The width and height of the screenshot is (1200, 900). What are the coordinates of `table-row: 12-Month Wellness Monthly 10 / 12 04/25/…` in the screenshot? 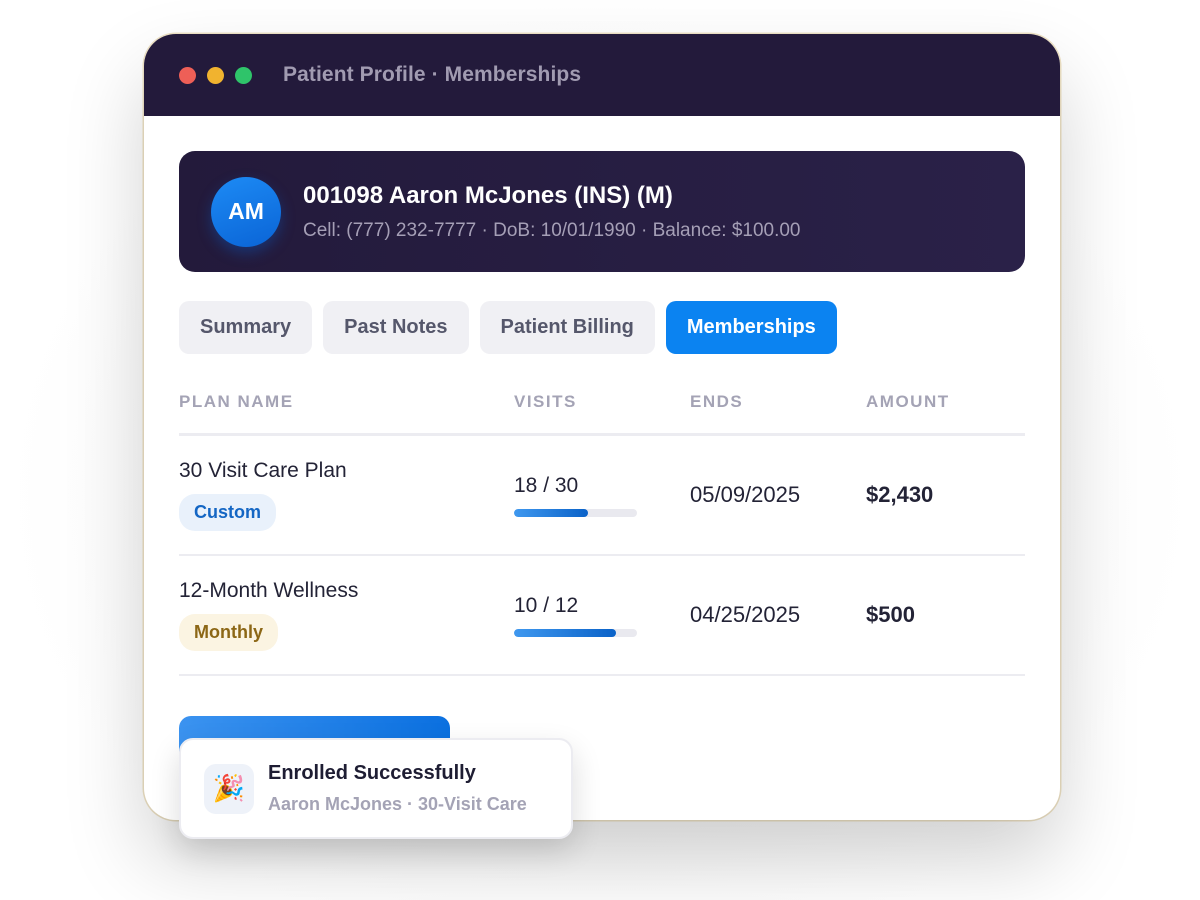 It's located at (602, 616).